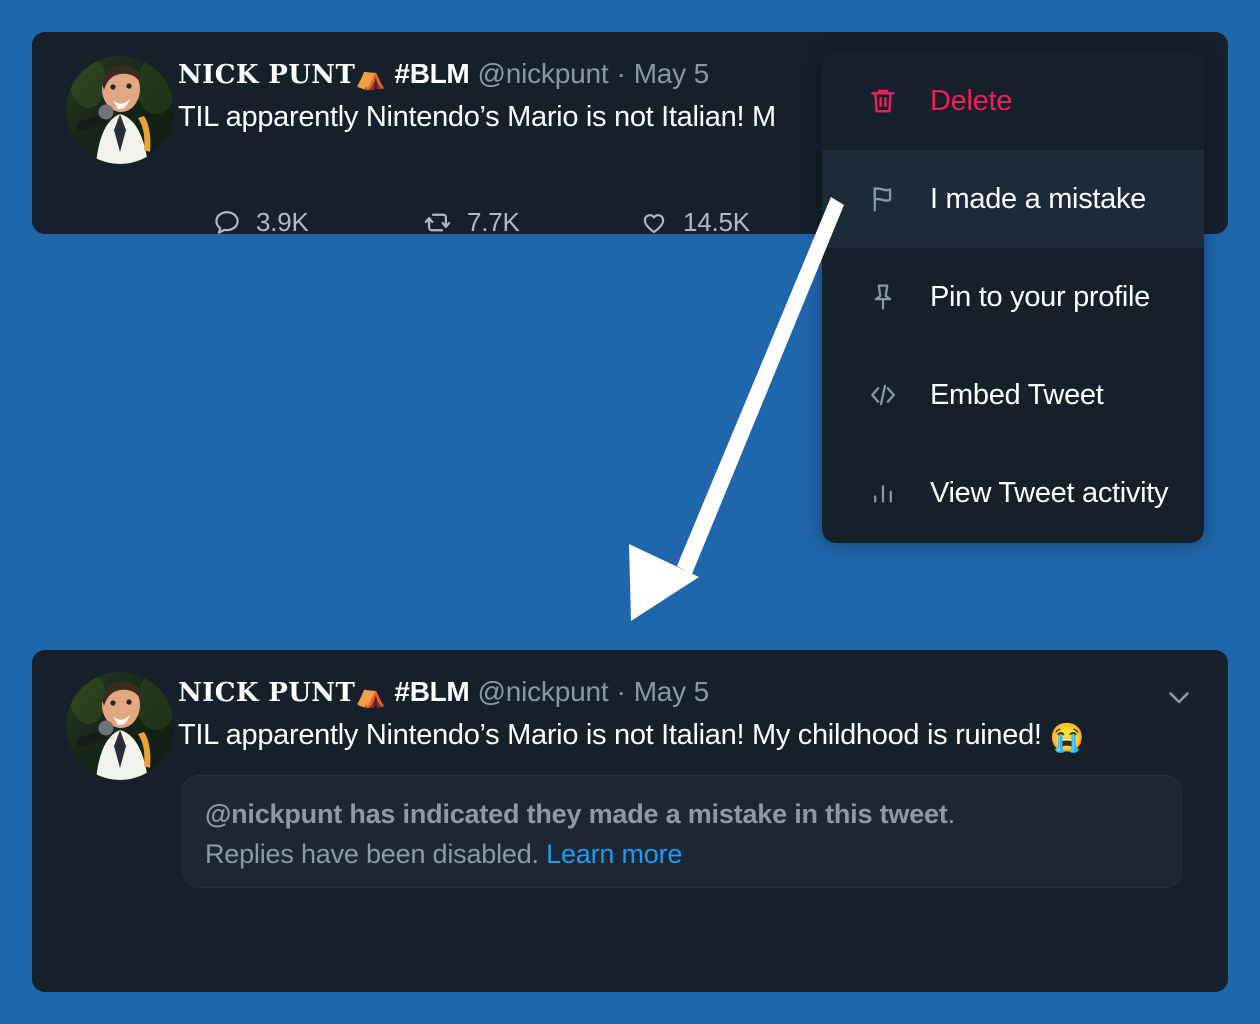 This screenshot has width=1260, height=1024. I want to click on flag-icon, so click(886, 199).